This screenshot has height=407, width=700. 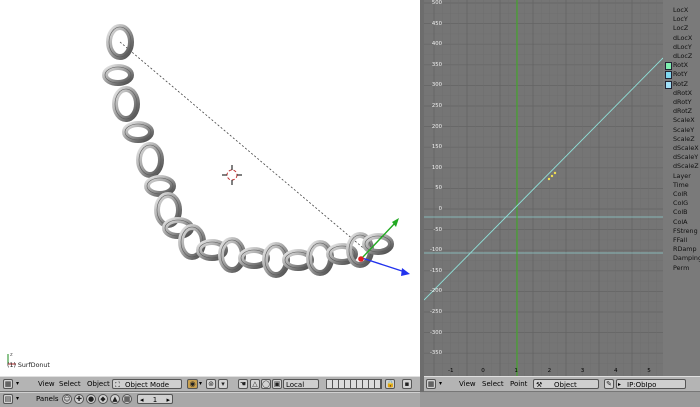 What do you see at coordinates (681, 157) in the screenshot?
I see `channel-dscaley: dScaleY` at bounding box center [681, 157].